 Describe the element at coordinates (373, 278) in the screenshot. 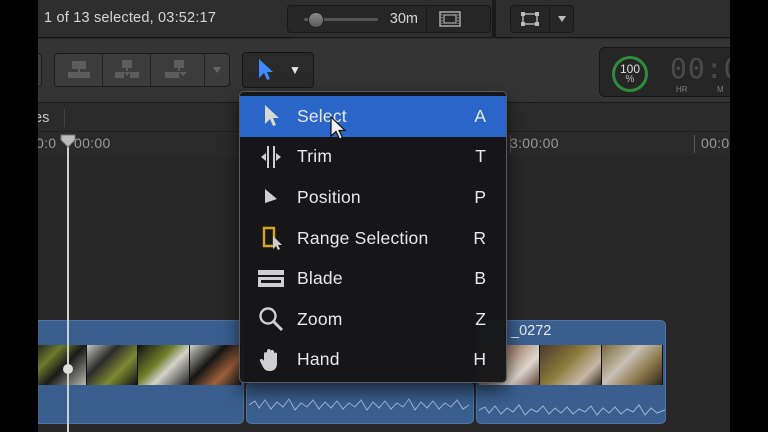

I see `menu-item-blade: Blade B` at that location.